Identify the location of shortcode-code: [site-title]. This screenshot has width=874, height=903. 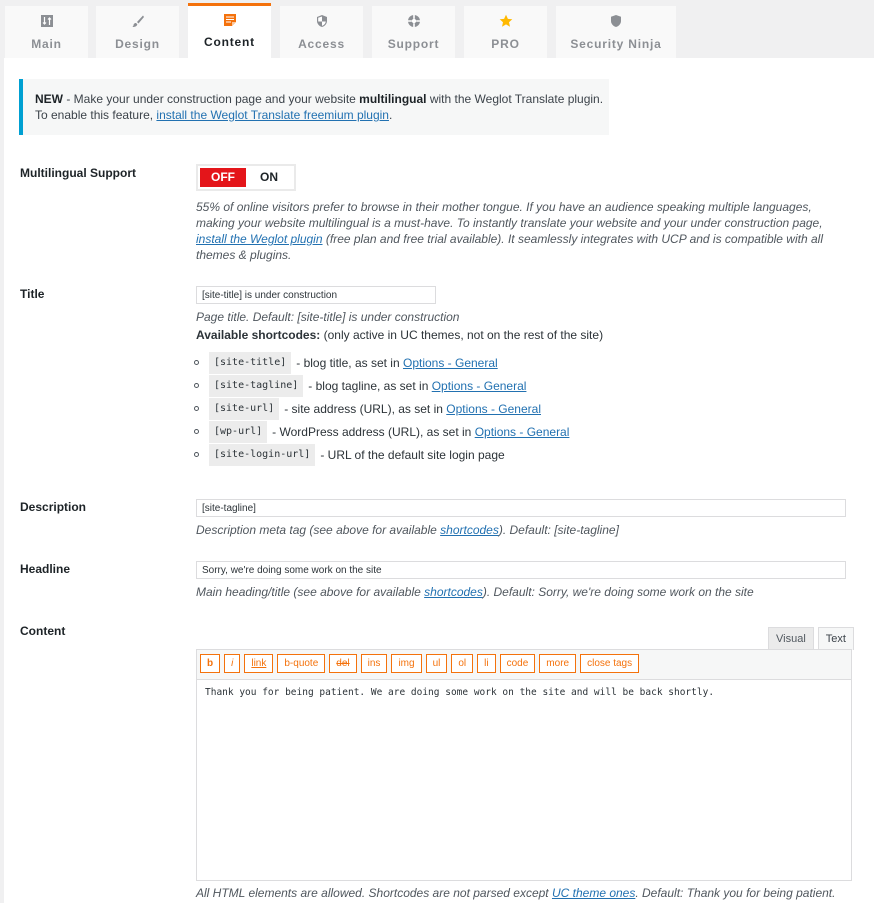
(250, 362).